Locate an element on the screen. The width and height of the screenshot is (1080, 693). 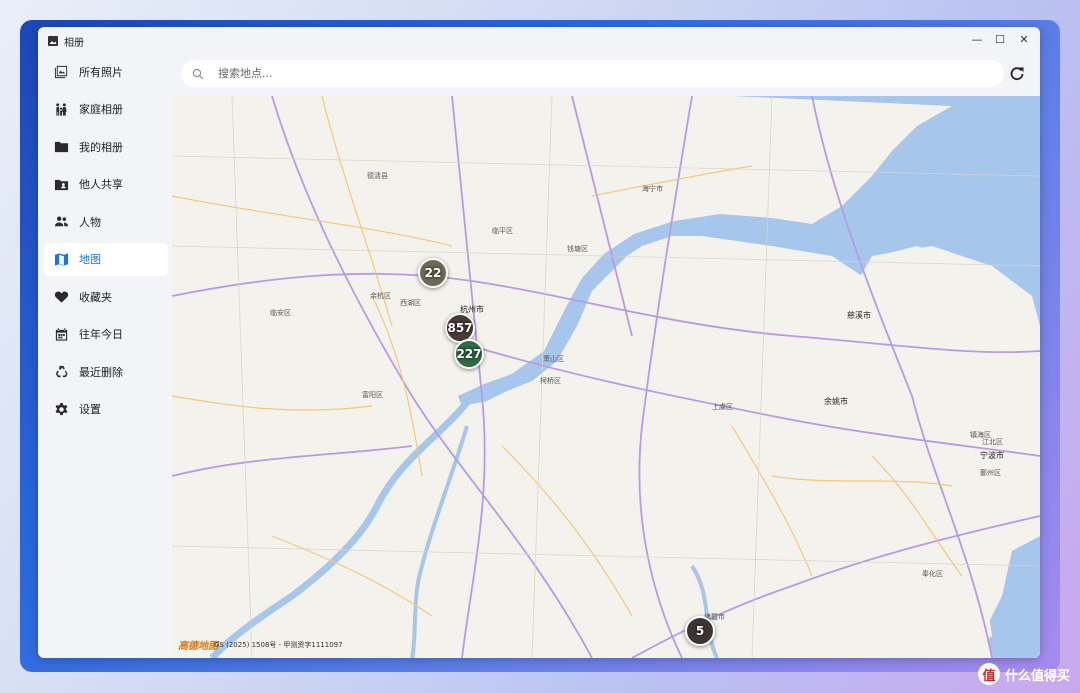
city-label: 鄞州区 is located at coordinates (990, 473).